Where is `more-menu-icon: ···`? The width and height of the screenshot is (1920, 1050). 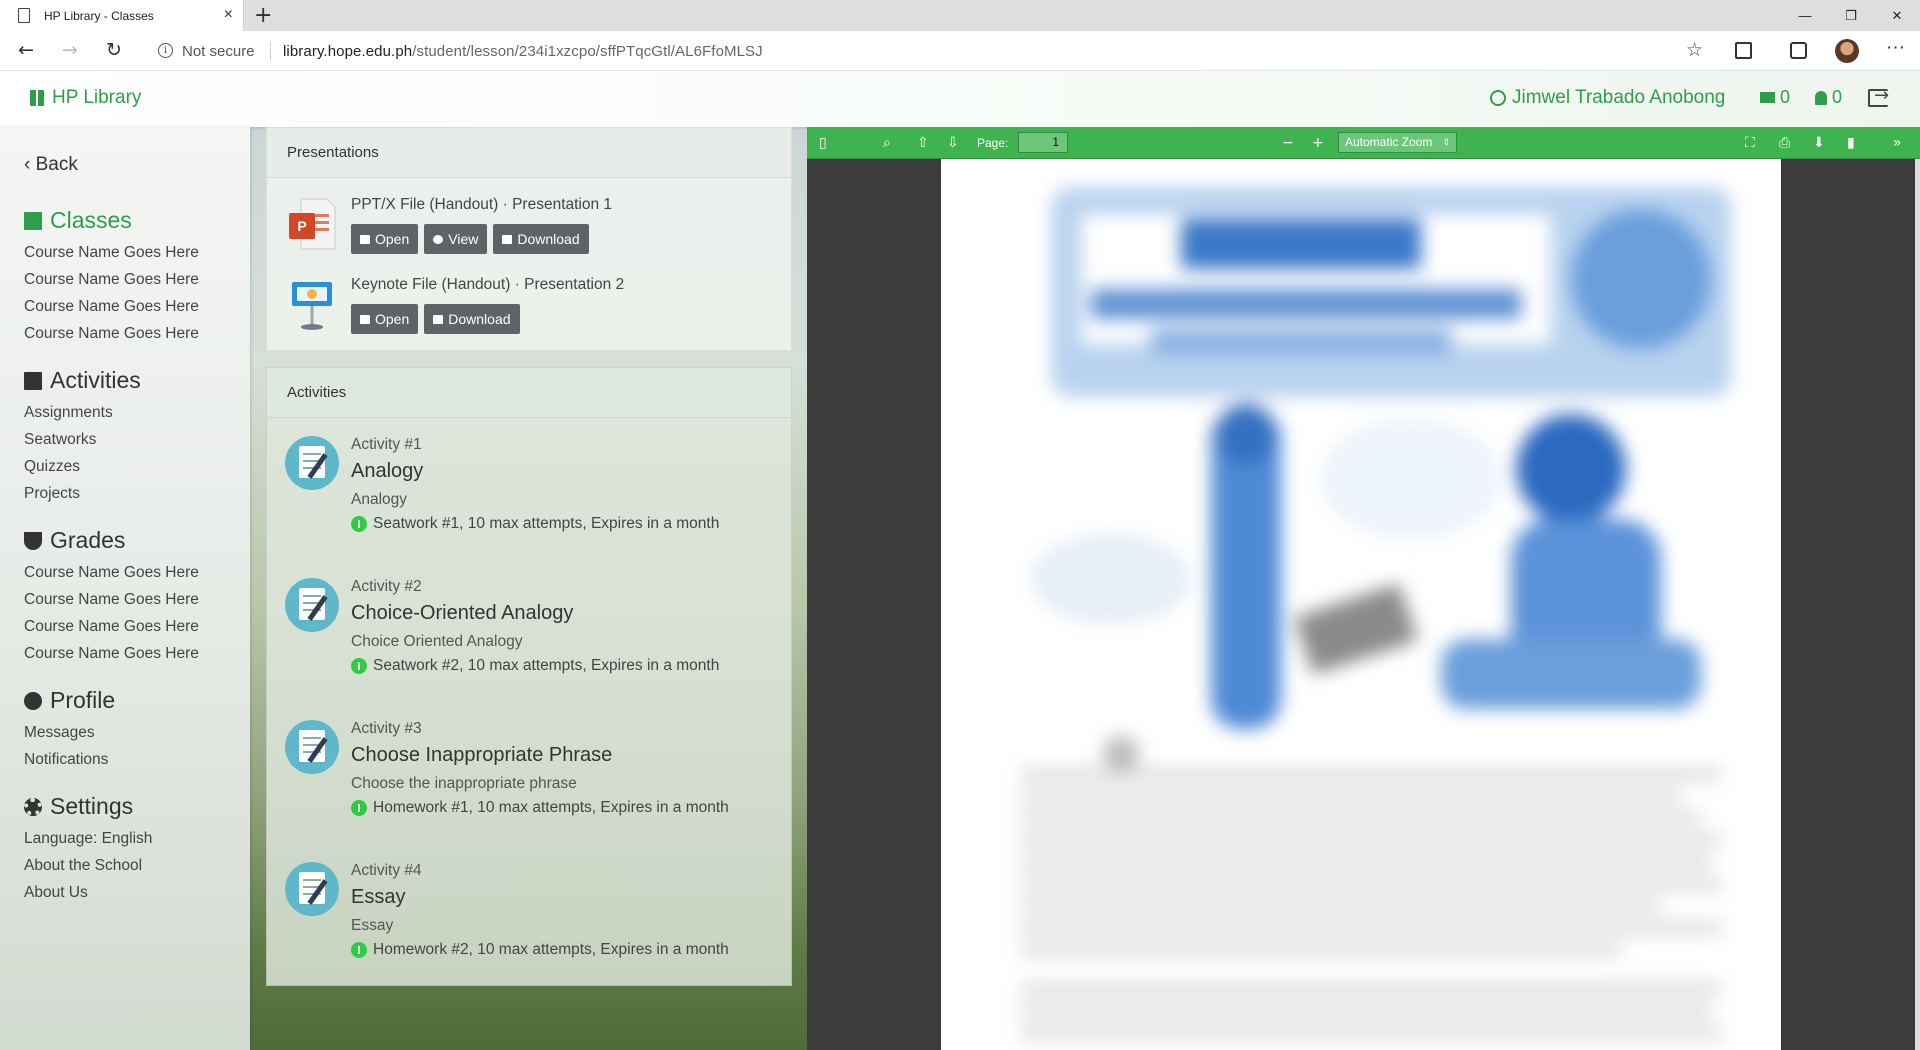 more-menu-icon: ··· is located at coordinates (1895, 48).